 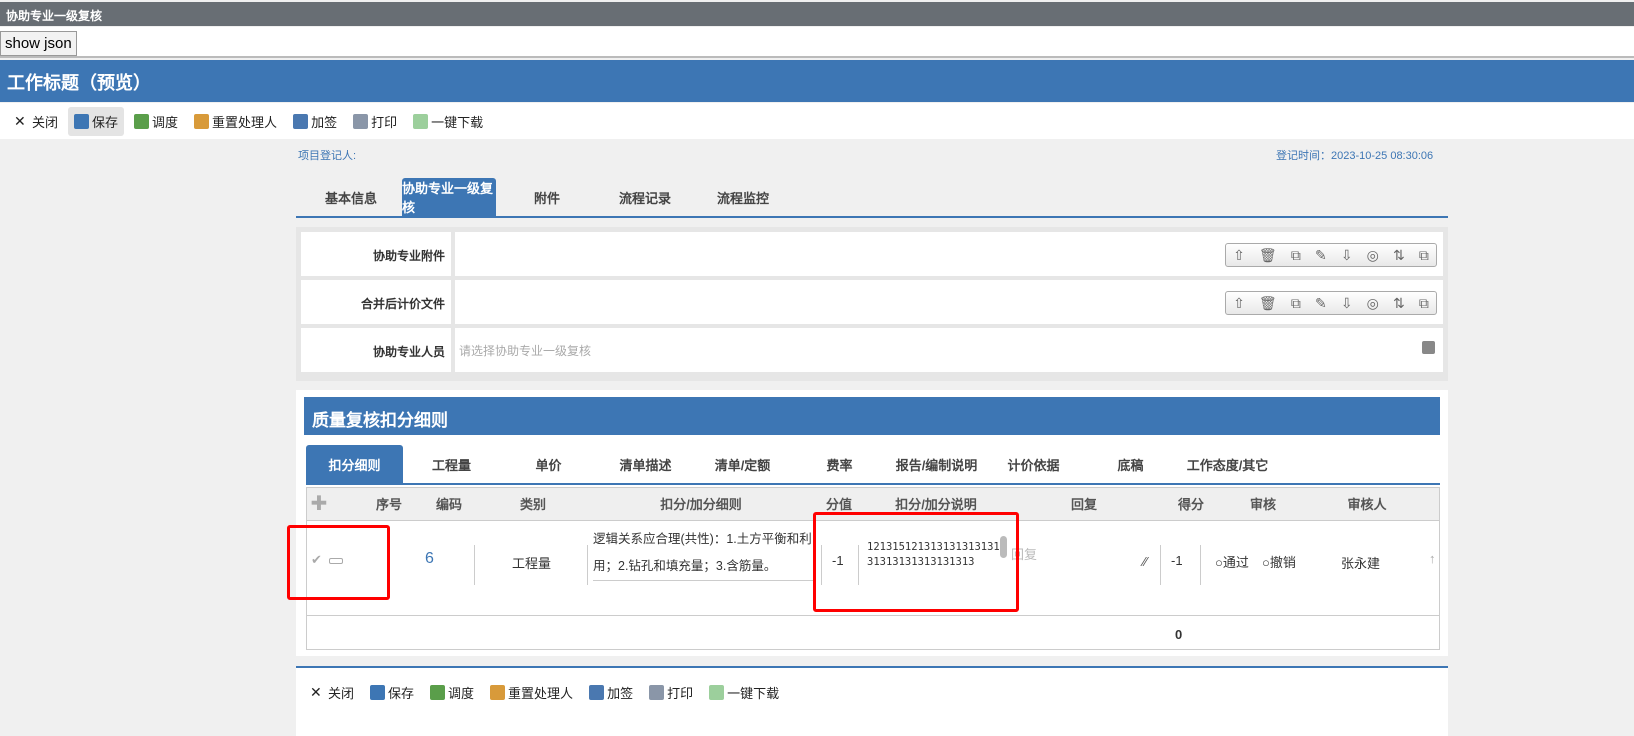 I want to click on show-json-button: show json, so click(x=38, y=43).